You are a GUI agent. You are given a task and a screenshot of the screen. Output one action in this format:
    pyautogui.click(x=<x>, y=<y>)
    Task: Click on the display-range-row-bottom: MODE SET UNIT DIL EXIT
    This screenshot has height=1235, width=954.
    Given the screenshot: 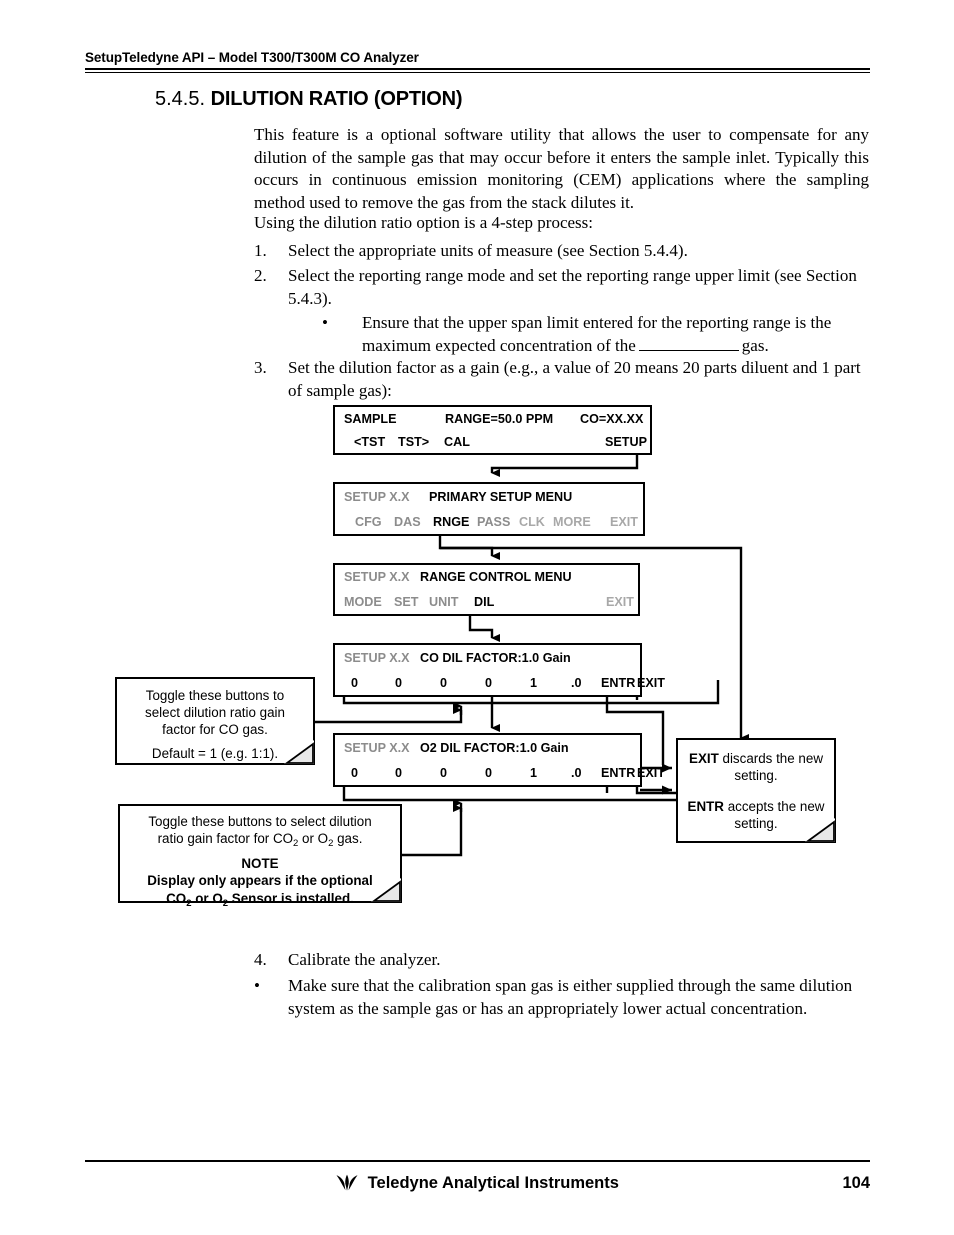 What is the action you would take?
    pyautogui.click(x=486, y=602)
    